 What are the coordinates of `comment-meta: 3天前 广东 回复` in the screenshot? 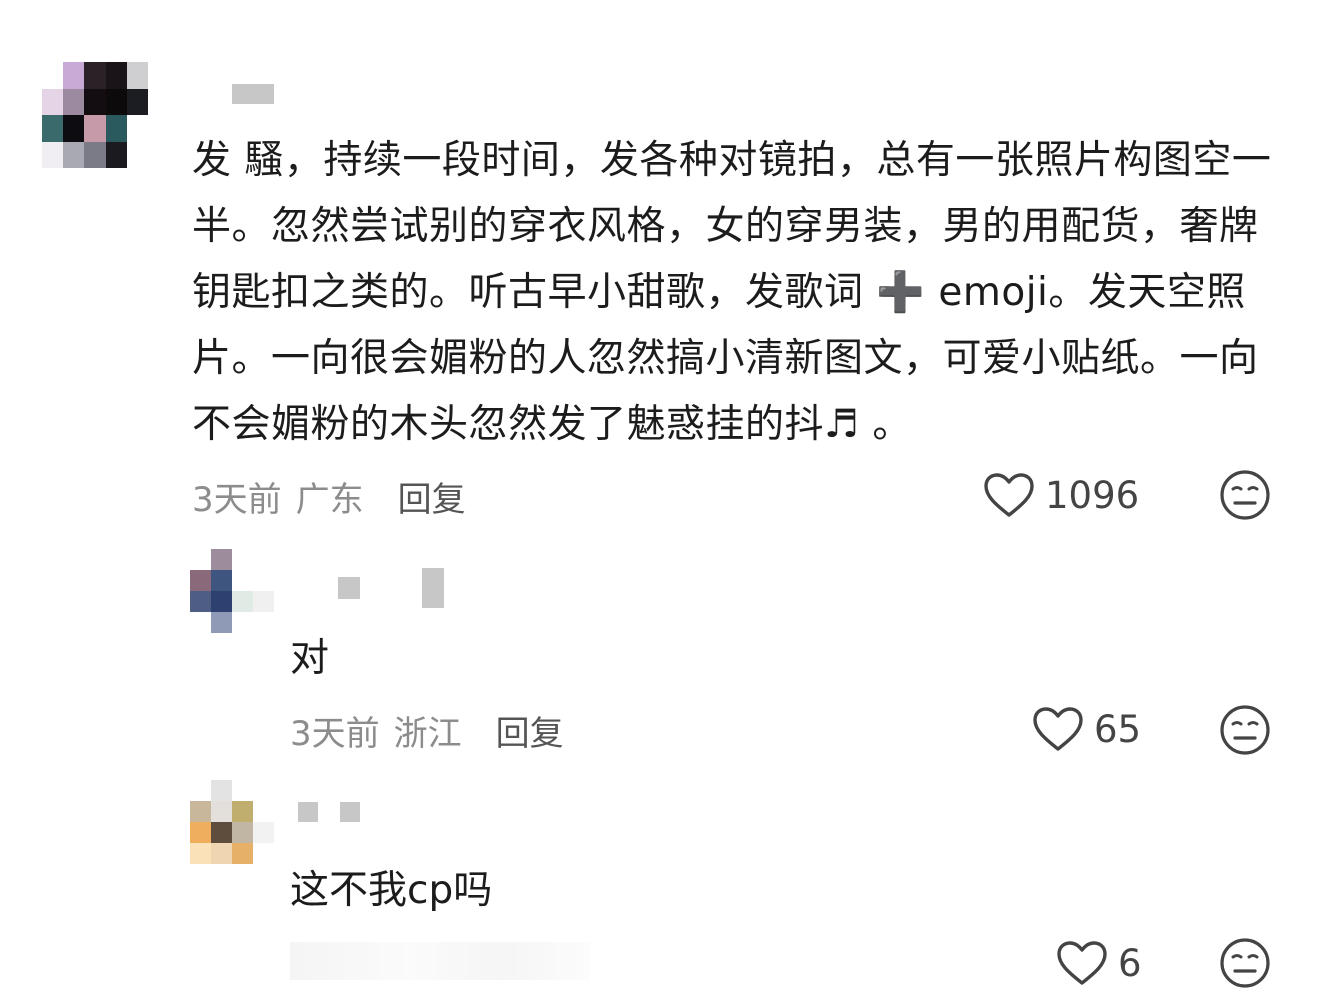 It's located at (329, 496).